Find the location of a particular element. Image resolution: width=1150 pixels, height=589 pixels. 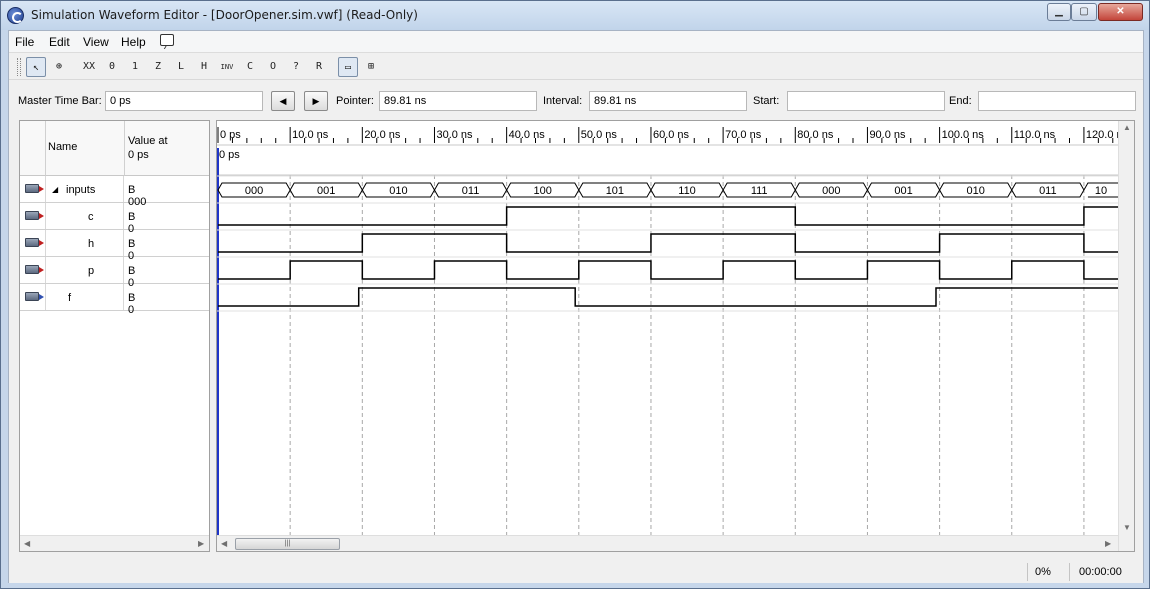

signal-row: f B 0 is located at coordinates (114, 300).